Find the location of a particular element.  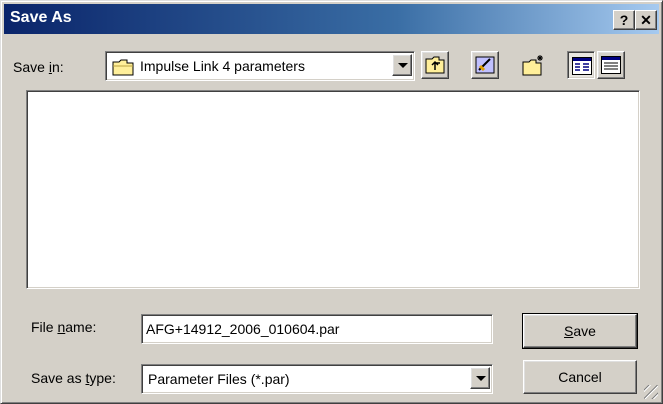

save-in-combobox: Impulse Link 4 parameters is located at coordinates (260, 66).